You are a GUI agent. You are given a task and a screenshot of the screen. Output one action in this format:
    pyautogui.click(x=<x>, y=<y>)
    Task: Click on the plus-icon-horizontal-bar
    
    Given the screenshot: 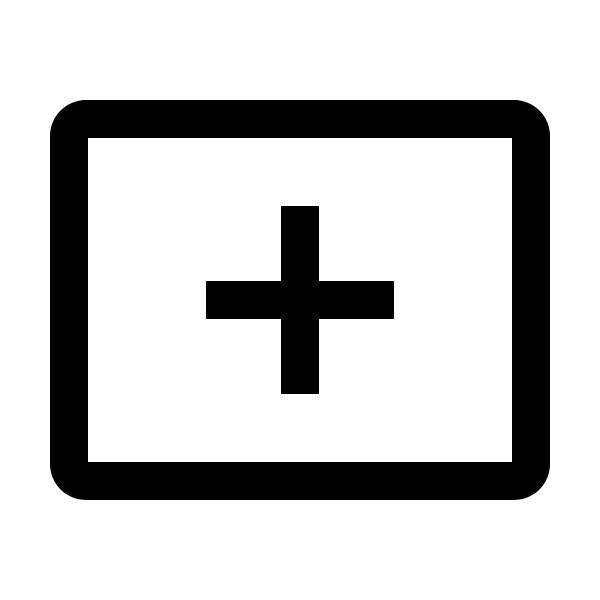 What is the action you would take?
    pyautogui.click(x=300, y=300)
    